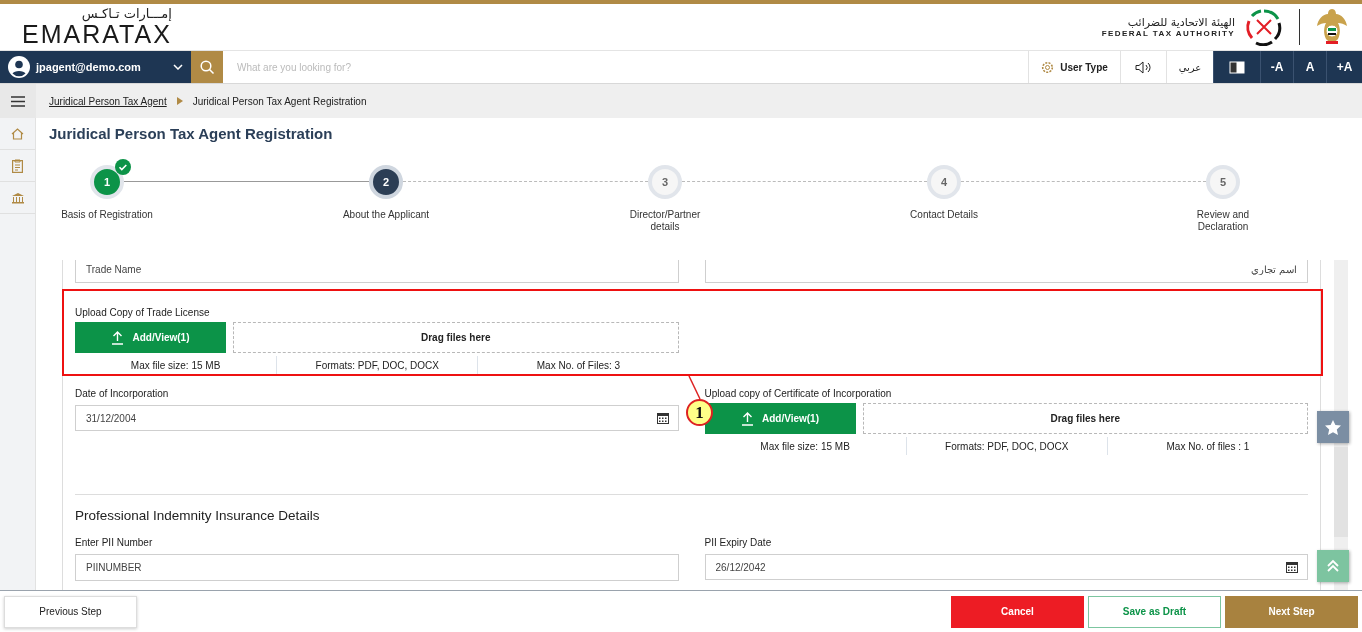 The image size is (1362, 632). I want to click on date-field: 31/12/2004, so click(377, 418).